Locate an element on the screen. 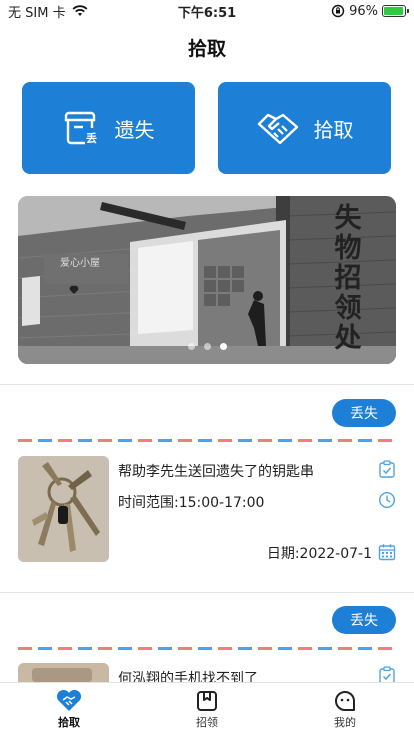 The width and height of the screenshot is (414, 736). found-button: 拾取 is located at coordinates (304, 128).